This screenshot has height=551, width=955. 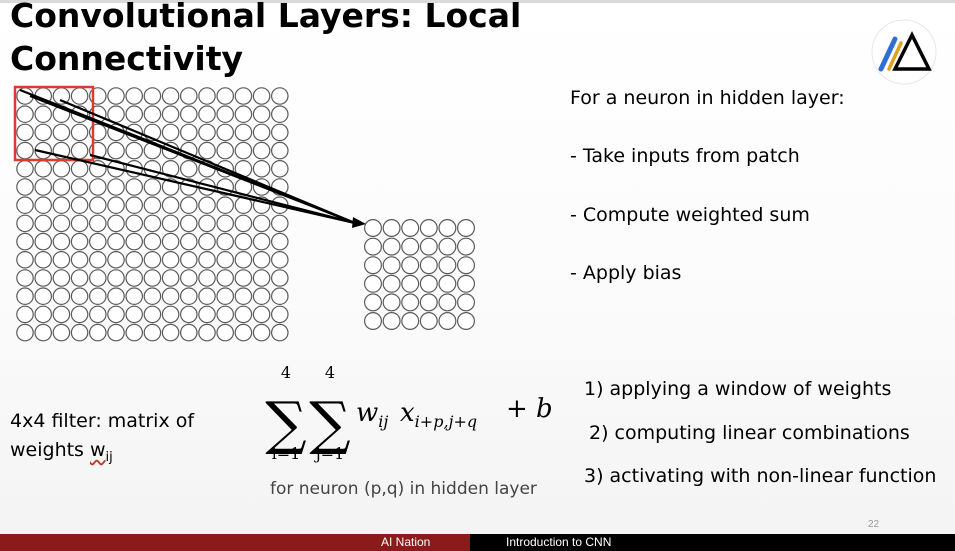 I want to click on convolution-formula: 4 ∑ i=1 4 ∑ j=1 wij xi+p,j+q + b, so click(x=408, y=413).